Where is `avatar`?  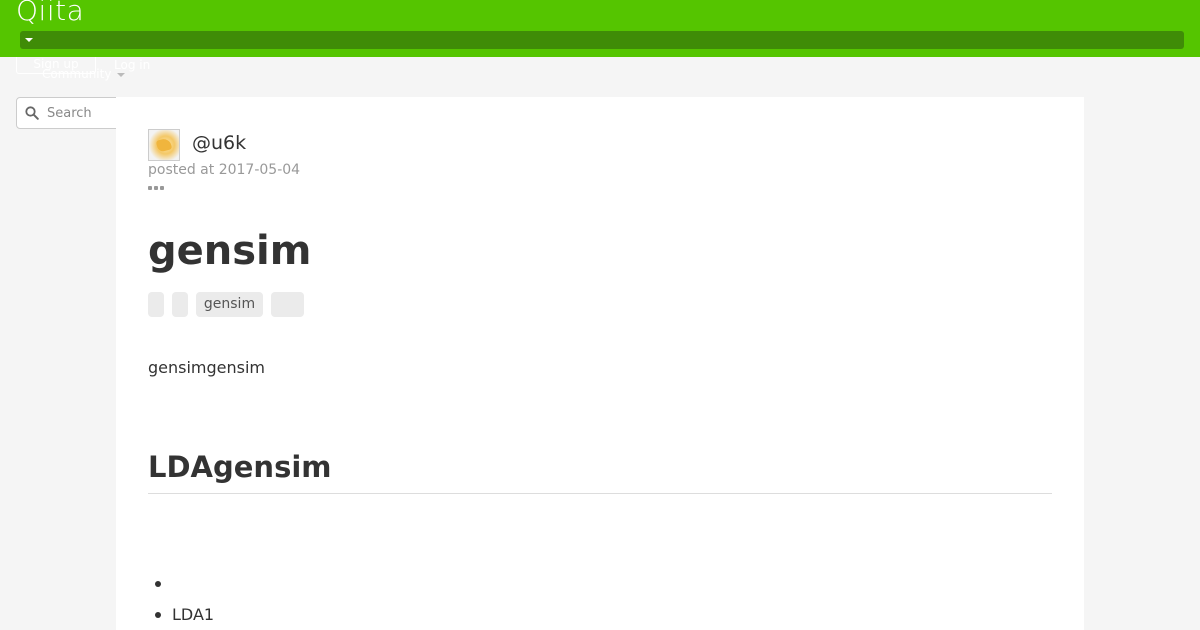 avatar is located at coordinates (164, 145).